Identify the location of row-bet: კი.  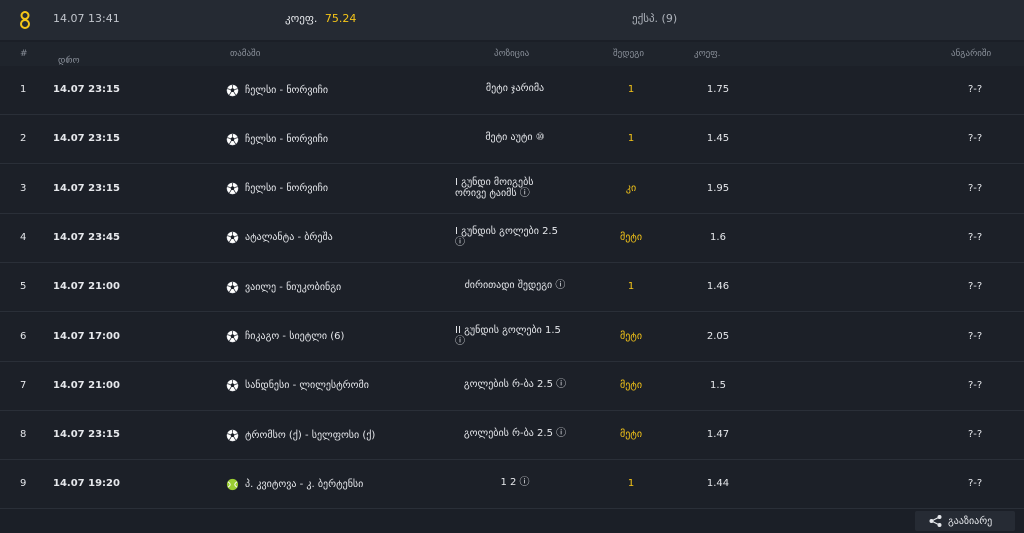
(631, 188).